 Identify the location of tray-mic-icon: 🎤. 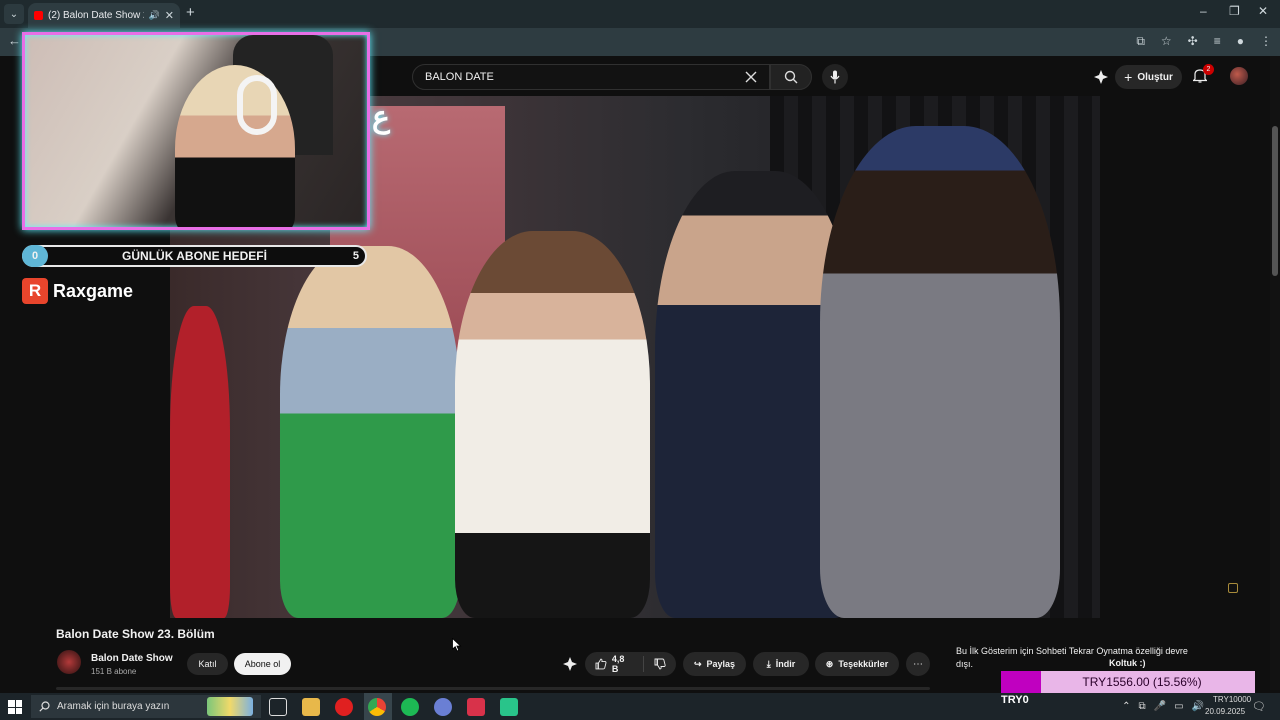
(1160, 706).